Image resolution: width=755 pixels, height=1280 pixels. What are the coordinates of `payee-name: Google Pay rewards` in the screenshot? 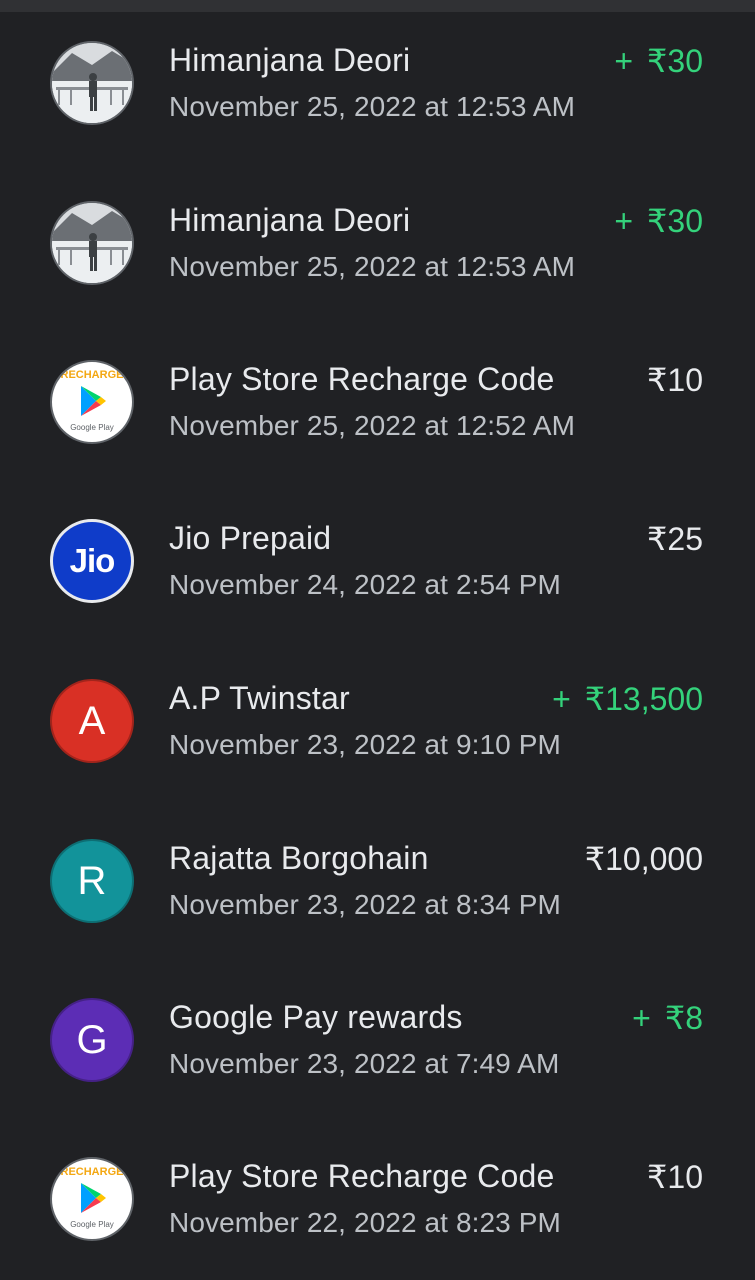 It's located at (316, 1017).